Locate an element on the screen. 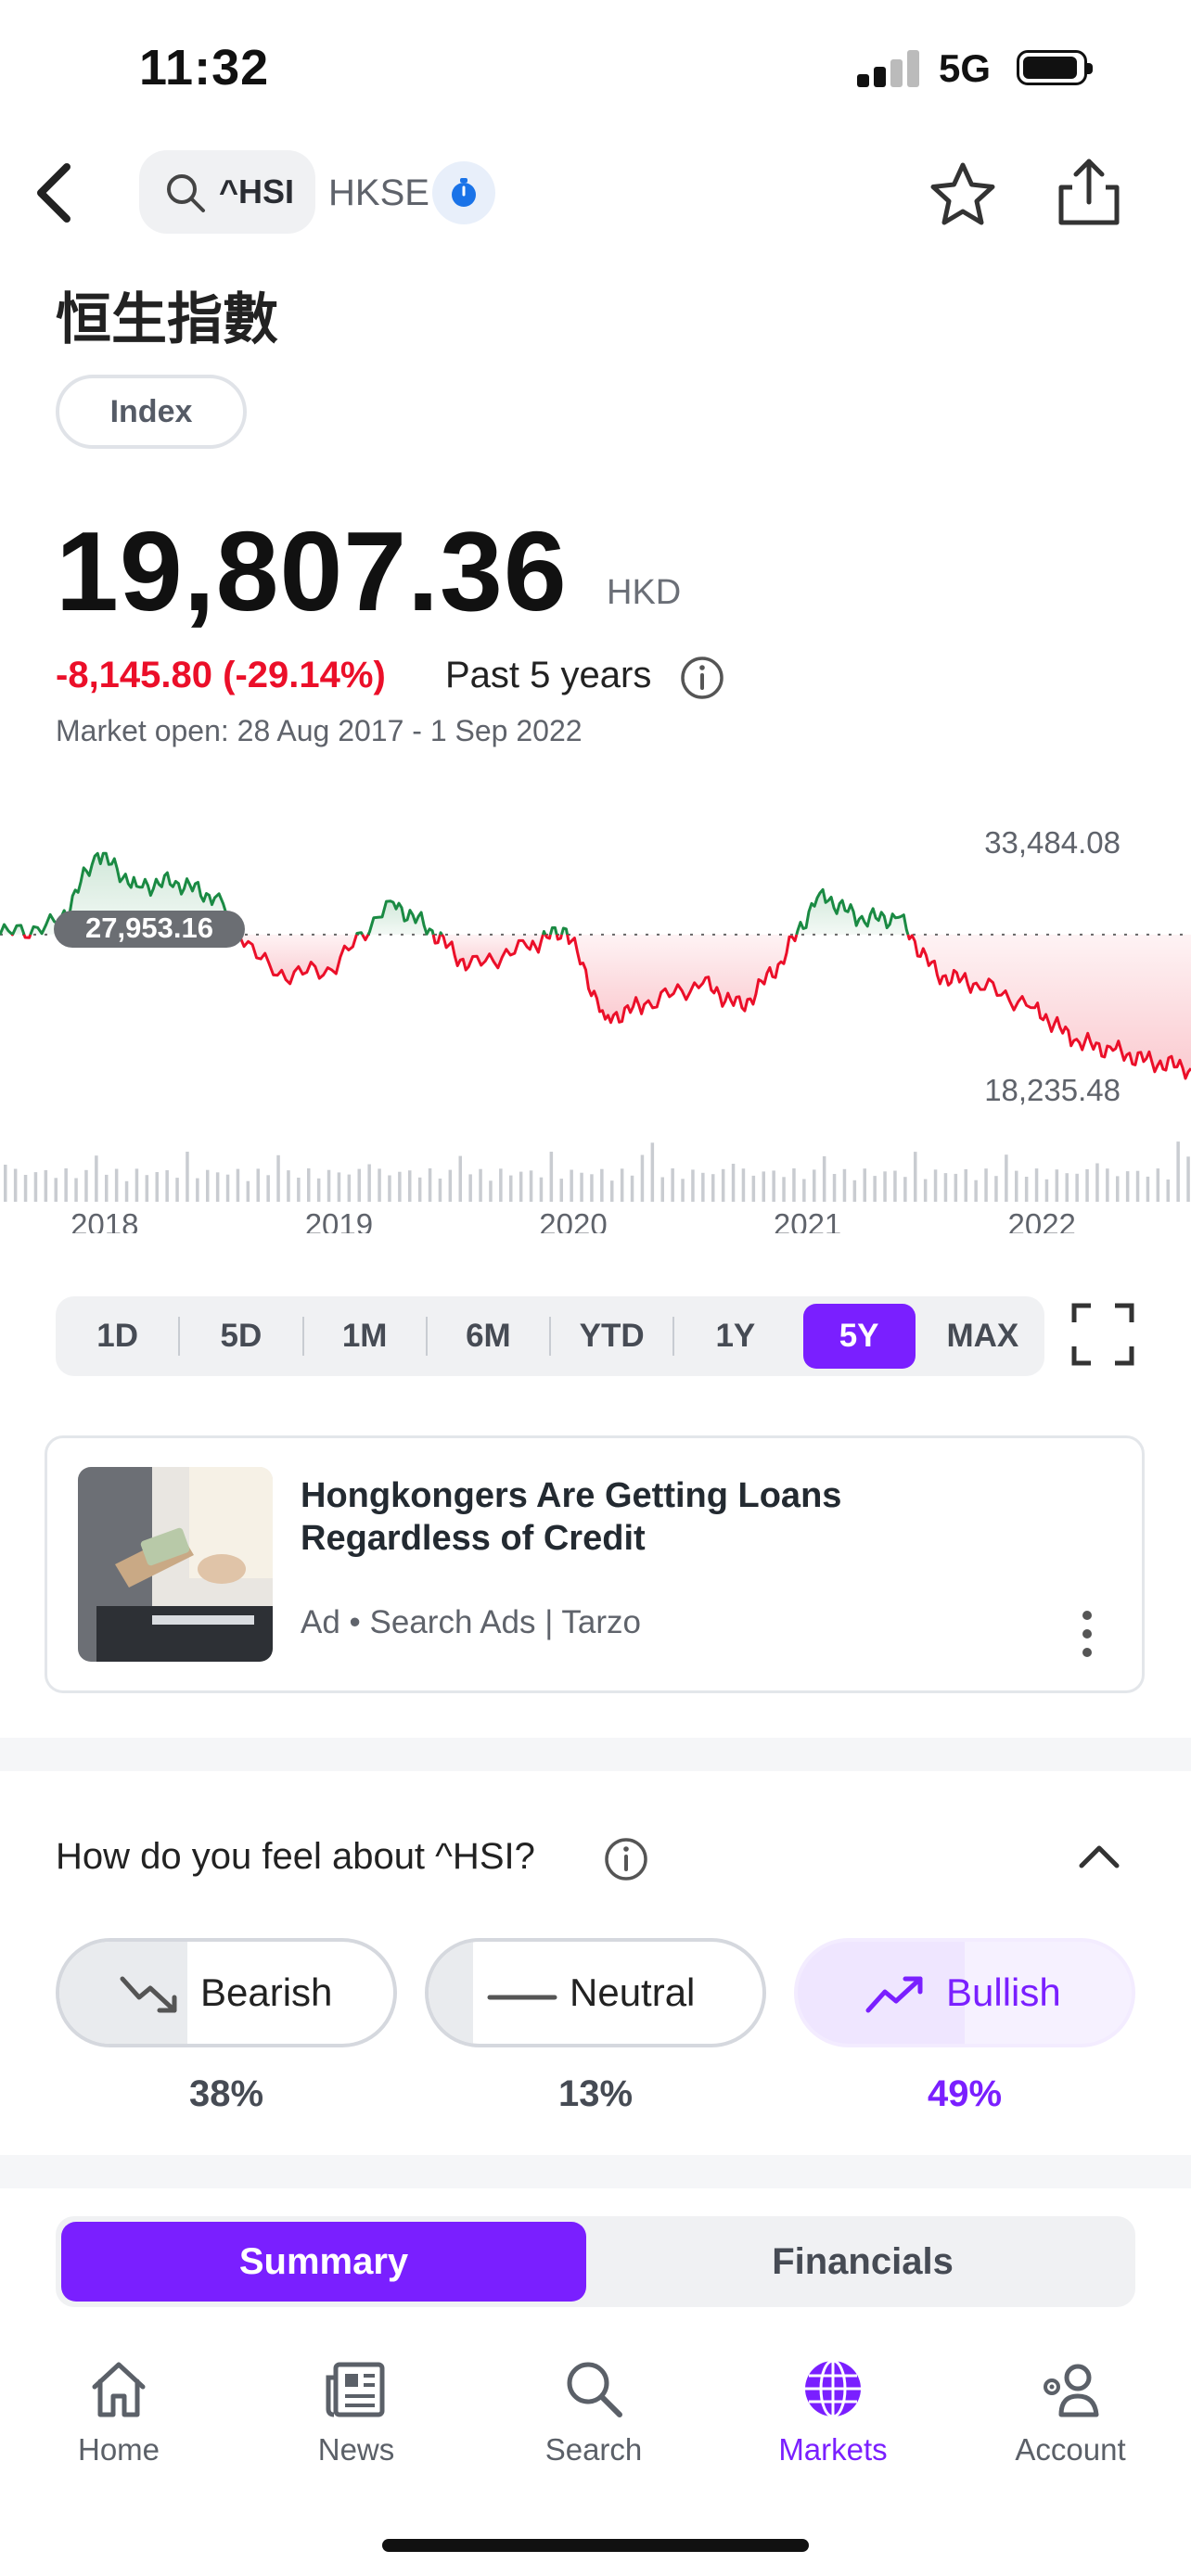 The image size is (1191, 2576). x-tick-label: 2020 is located at coordinates (573, 1220).